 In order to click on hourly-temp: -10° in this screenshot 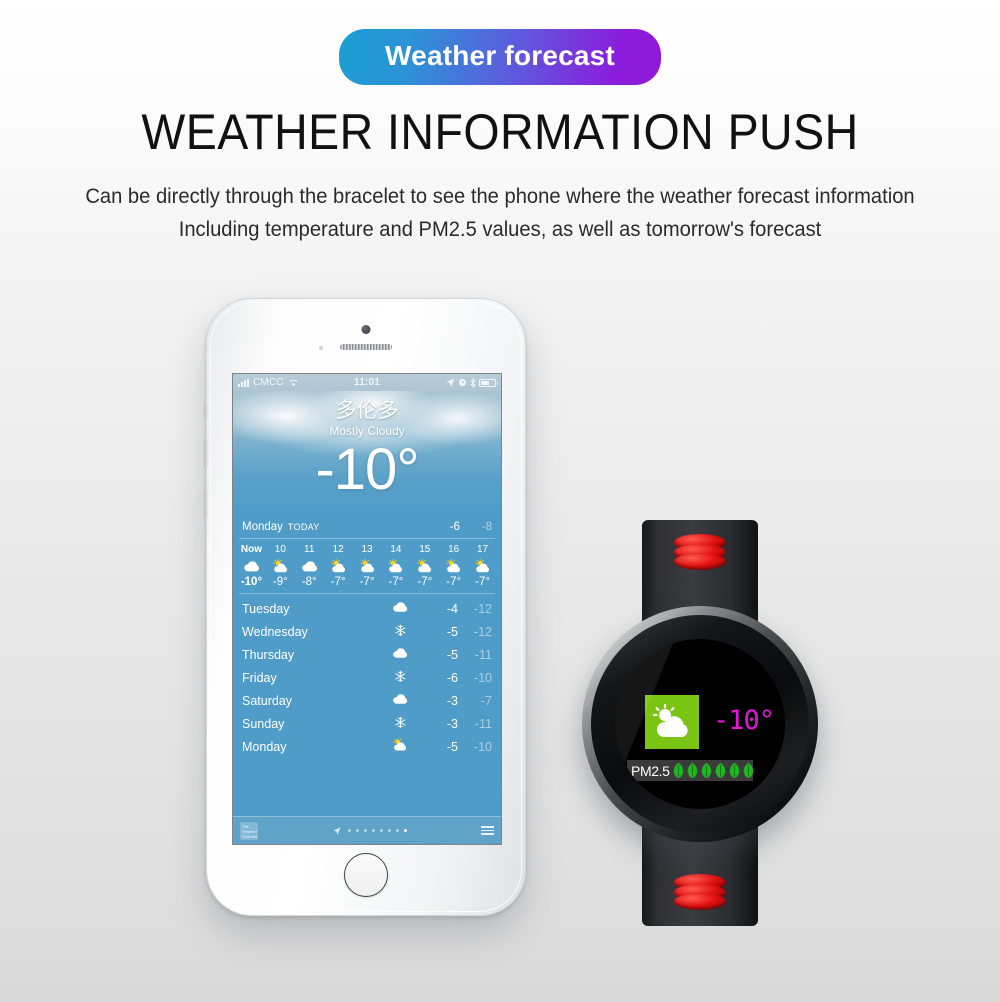, I will do `click(251, 582)`.